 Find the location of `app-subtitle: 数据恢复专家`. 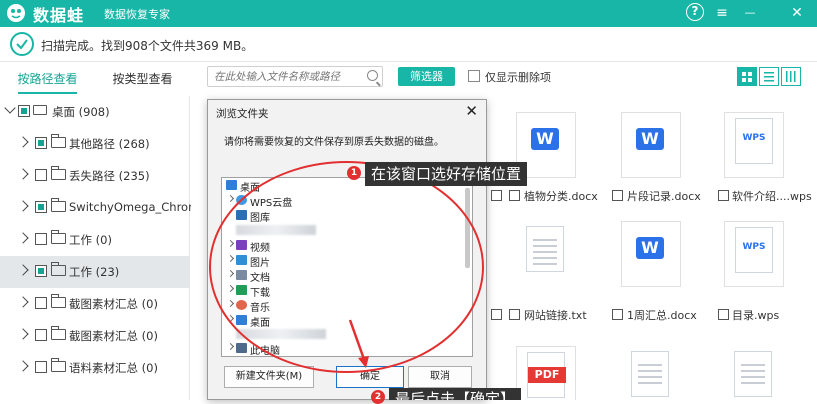

app-subtitle: 数据恢复专家 is located at coordinates (137, 14).